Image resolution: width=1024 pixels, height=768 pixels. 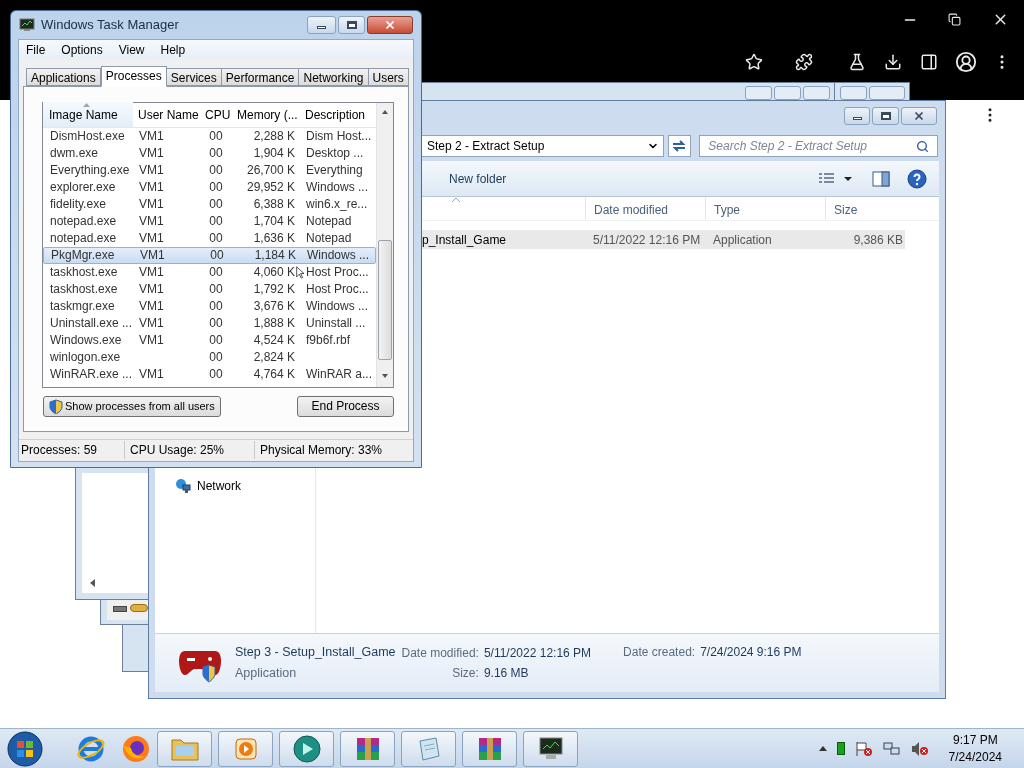 I want to click on table-cell-text: 4,764 K, so click(x=274, y=374).